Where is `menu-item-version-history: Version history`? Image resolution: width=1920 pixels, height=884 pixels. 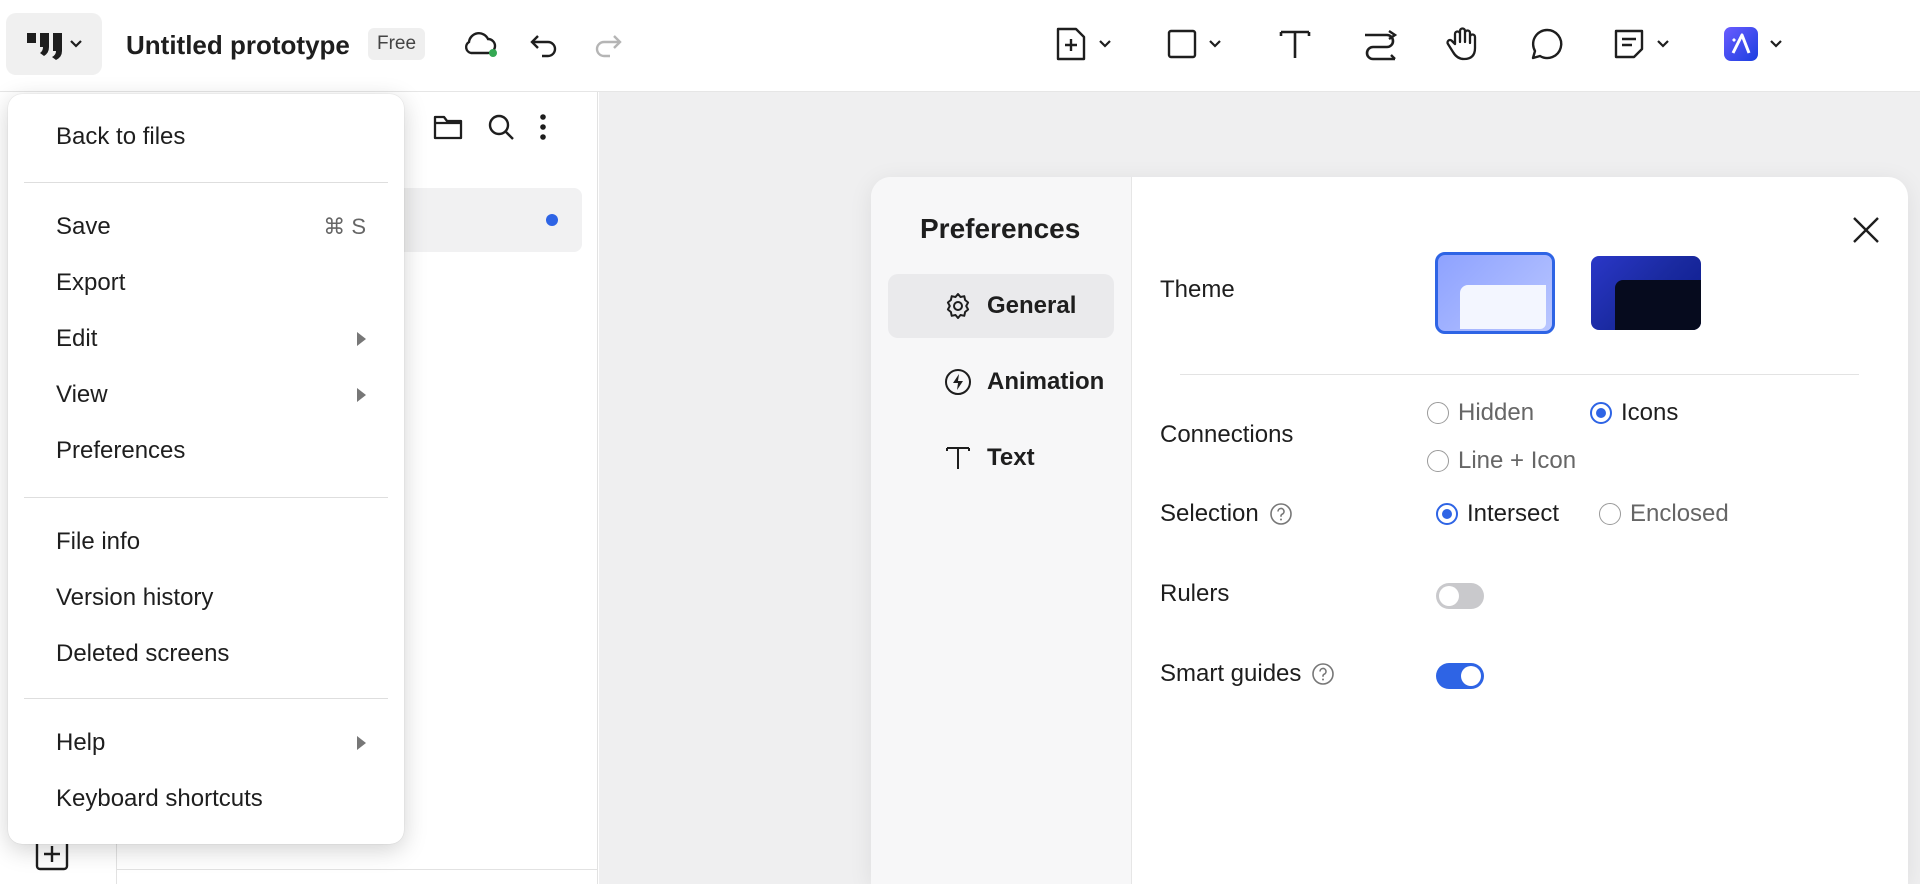 menu-item-version-history: Version history is located at coordinates (216, 598).